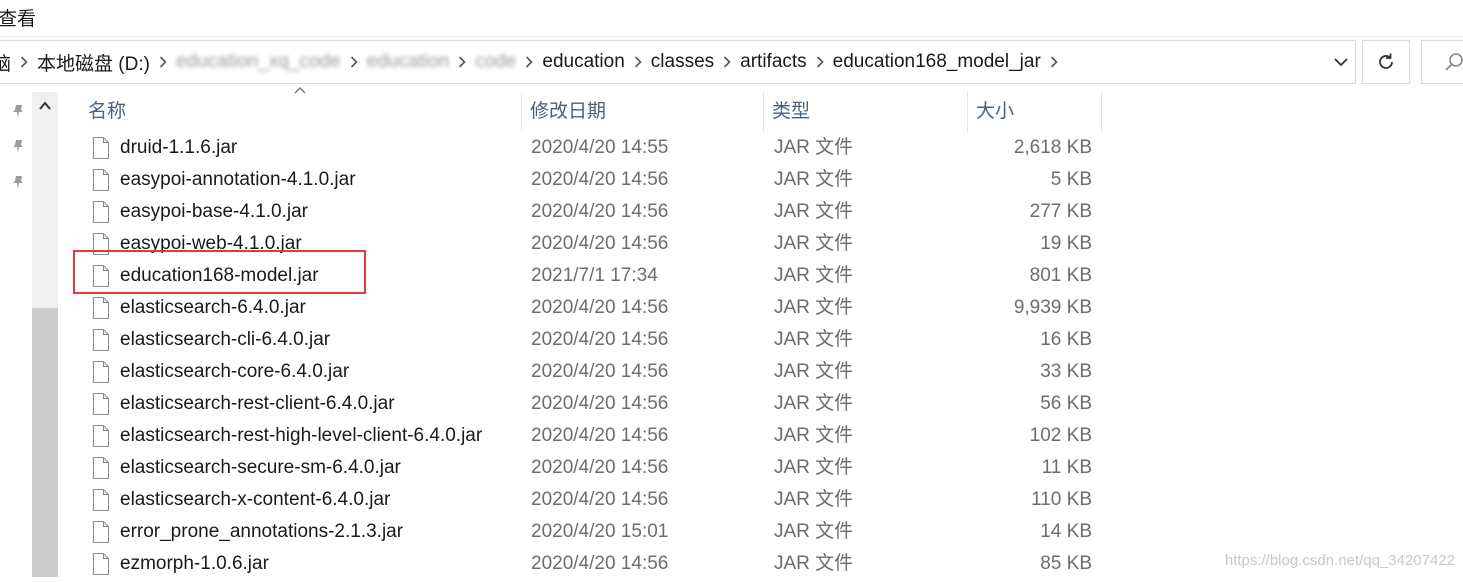 The width and height of the screenshot is (1463, 582). Describe the element at coordinates (235, 371) in the screenshot. I see `file-name: elasticsearch-core-6.4.0.jar` at that location.